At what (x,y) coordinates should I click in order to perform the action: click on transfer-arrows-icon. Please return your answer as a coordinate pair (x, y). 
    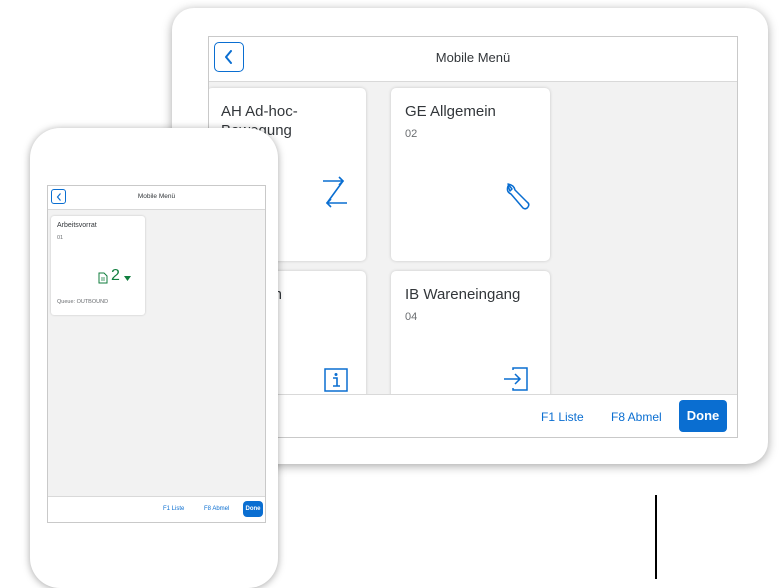
    Looking at the image, I should click on (335, 195).